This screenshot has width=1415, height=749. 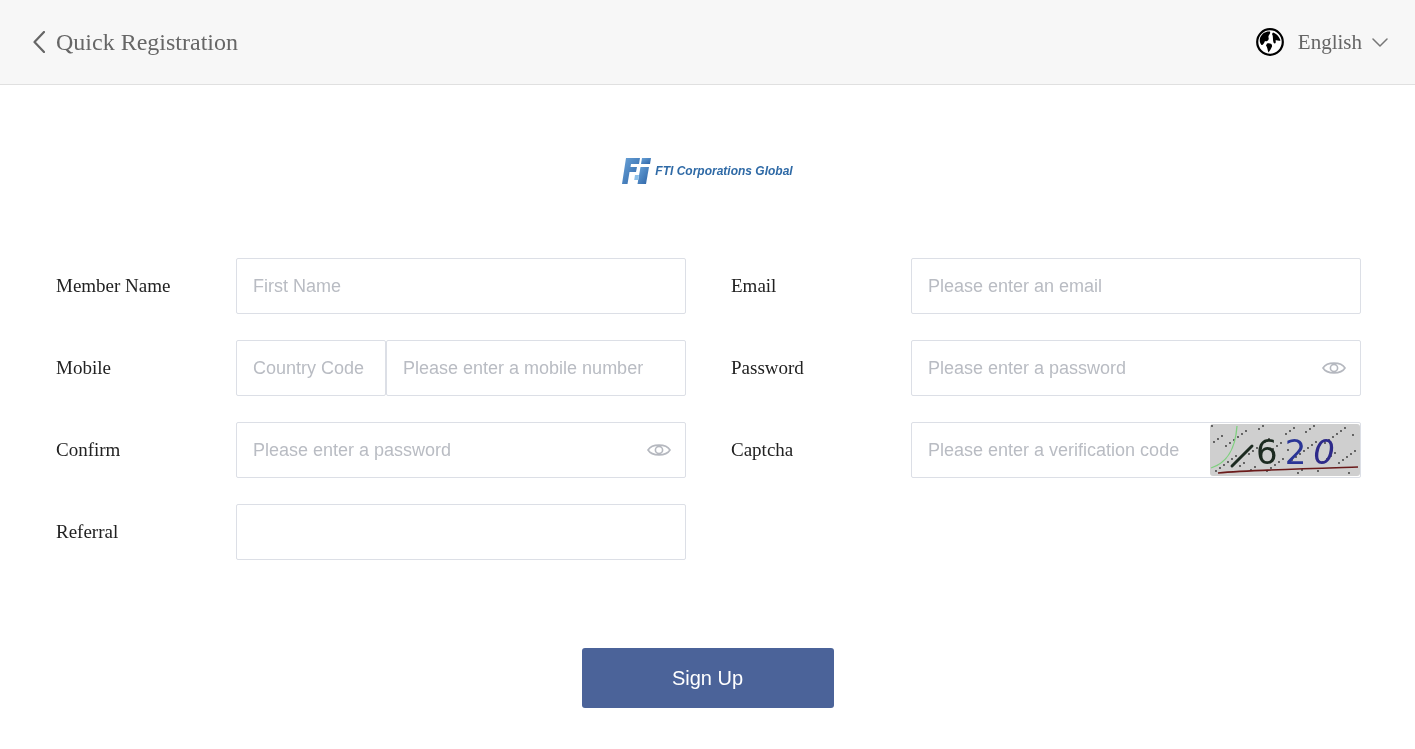 What do you see at coordinates (461, 286) in the screenshot?
I see `input-field: First Name` at bounding box center [461, 286].